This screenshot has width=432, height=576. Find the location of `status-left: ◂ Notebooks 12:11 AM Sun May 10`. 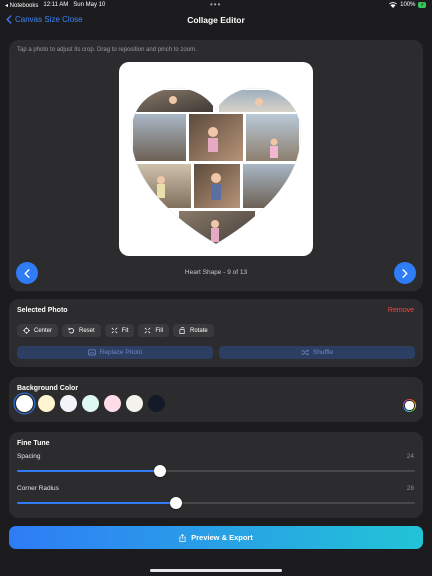

status-left: ◂ Notebooks 12:11 AM Sun May 10 is located at coordinates (55, 5).